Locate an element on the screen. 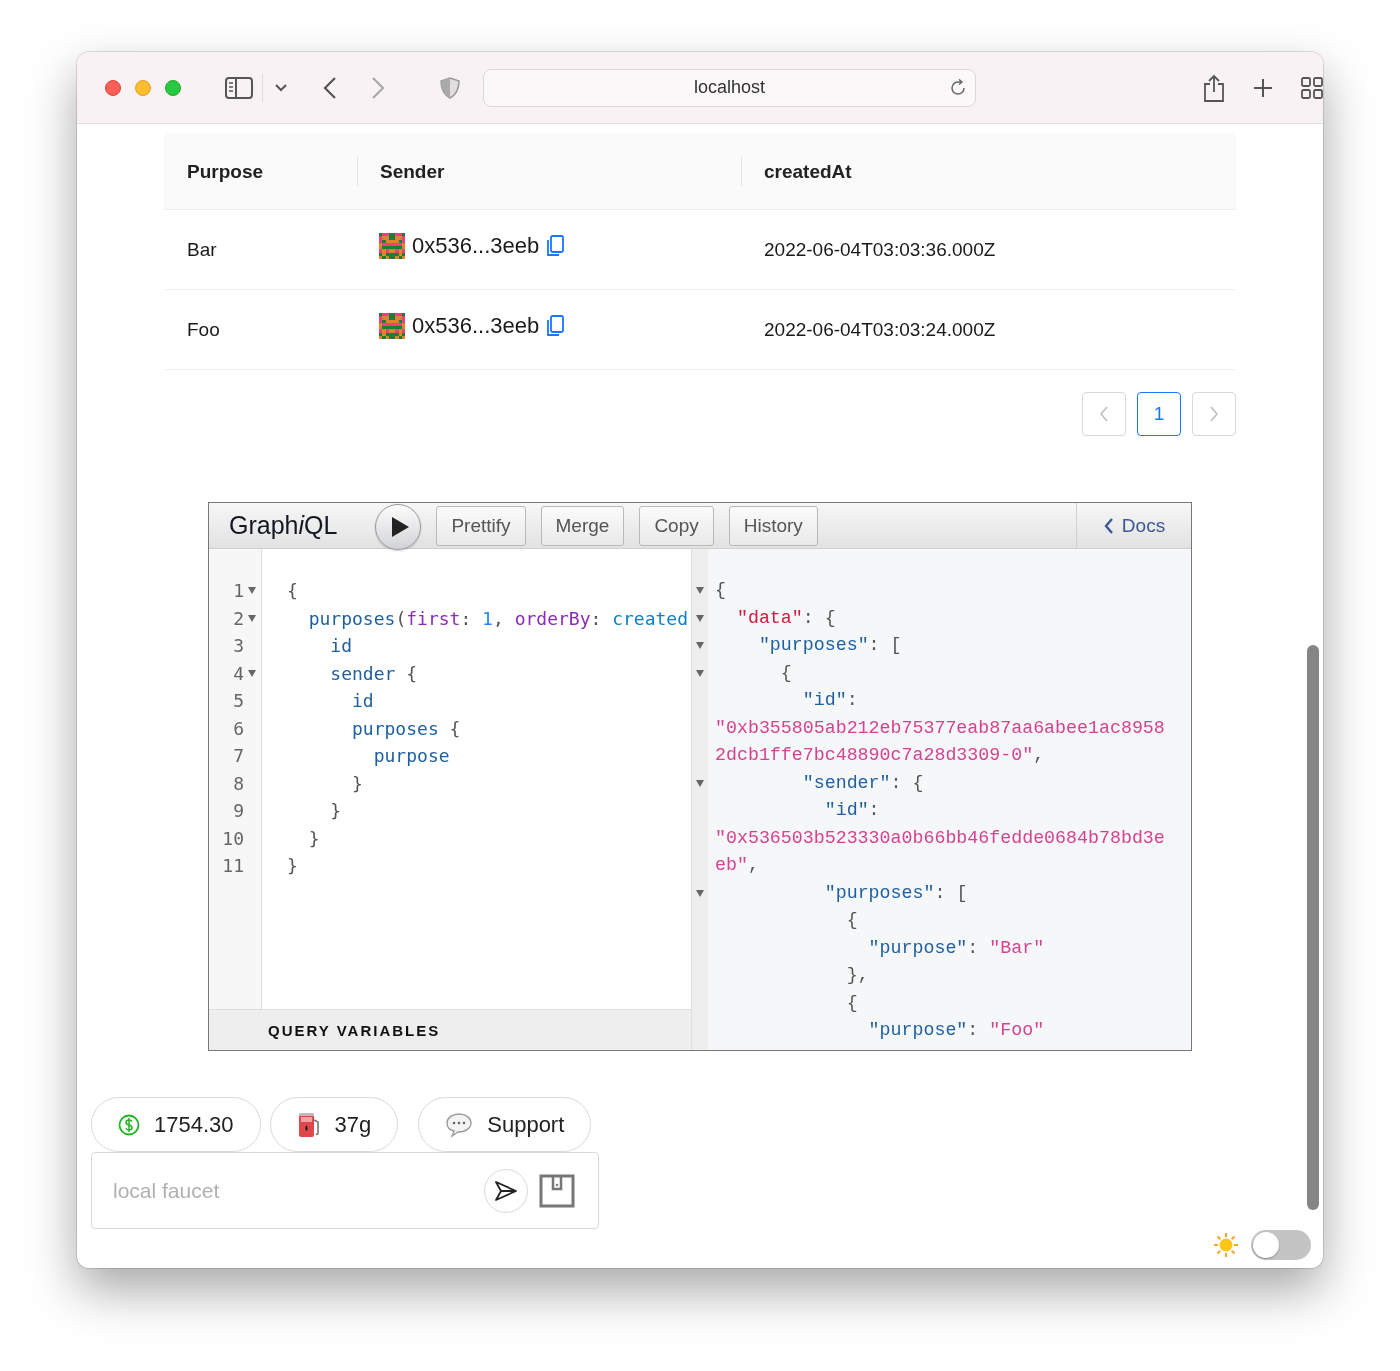 The width and height of the screenshot is (1400, 1371). tab-overview-icon is located at coordinates (1312, 87).